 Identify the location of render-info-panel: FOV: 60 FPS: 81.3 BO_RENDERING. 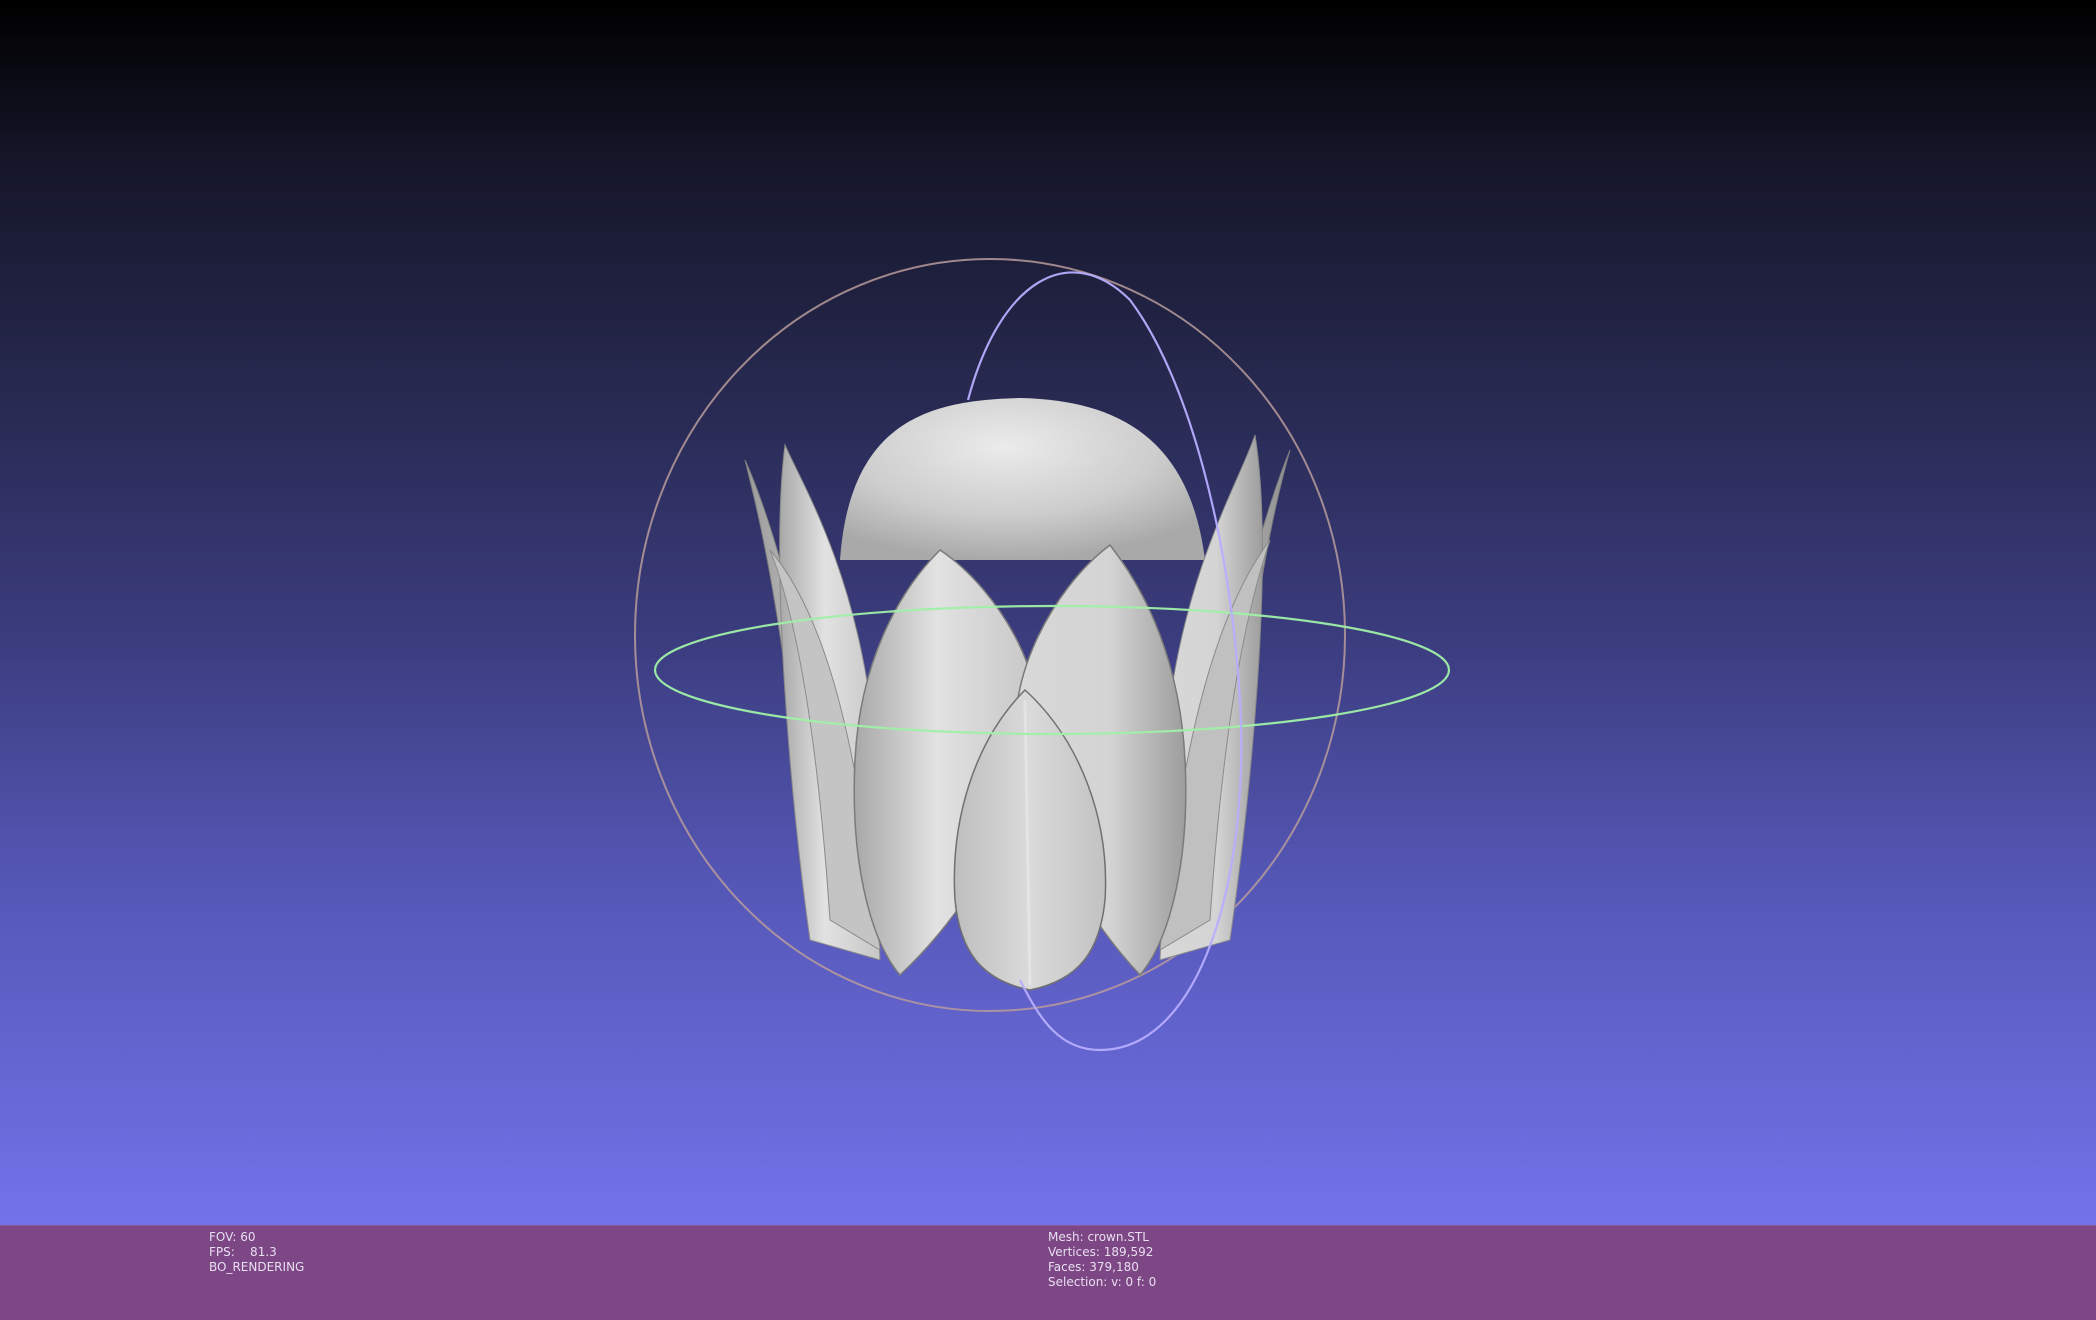
(256, 1252).